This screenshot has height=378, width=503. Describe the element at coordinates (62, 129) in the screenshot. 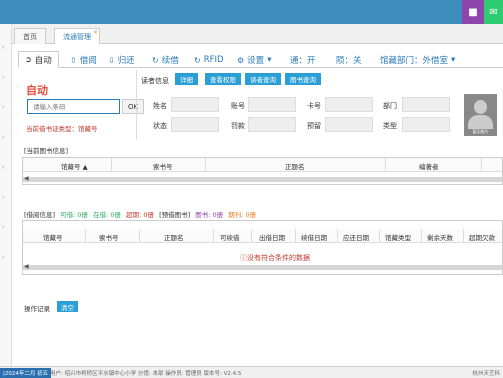

I see `card-type-text: 当前借书证类型：馆藏号` at that location.